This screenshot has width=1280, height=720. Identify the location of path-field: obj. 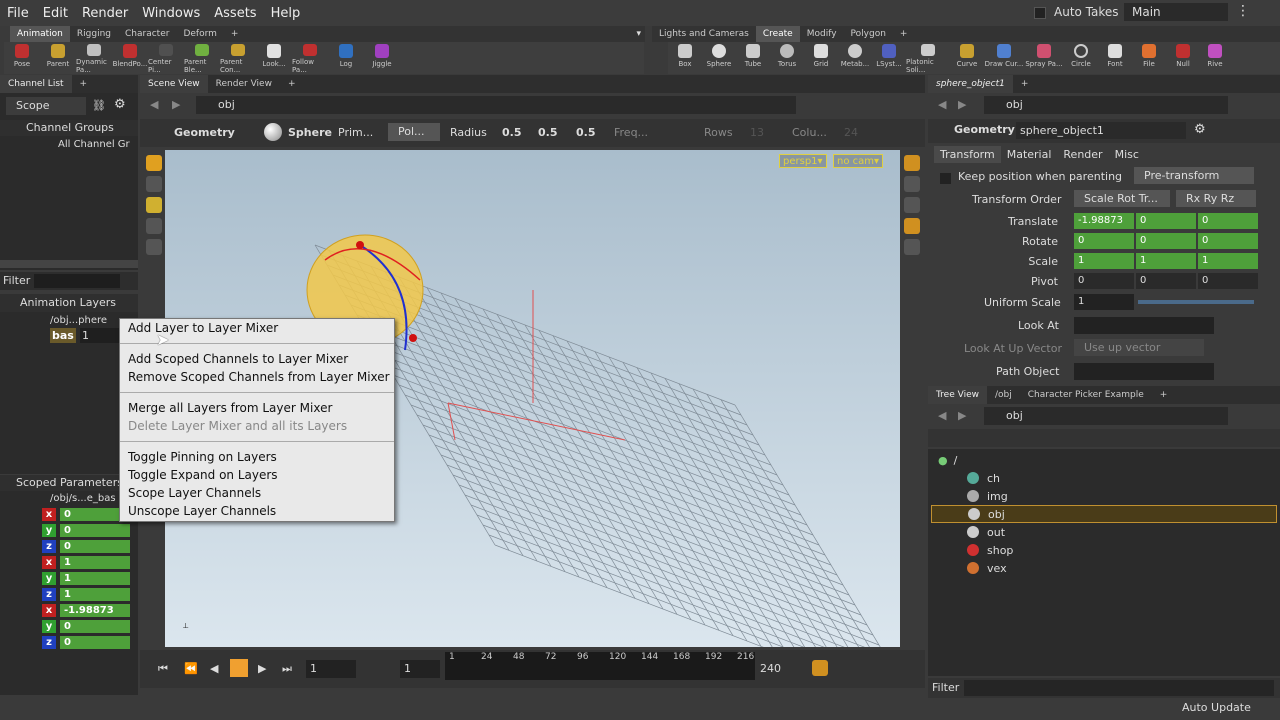
(496, 105).